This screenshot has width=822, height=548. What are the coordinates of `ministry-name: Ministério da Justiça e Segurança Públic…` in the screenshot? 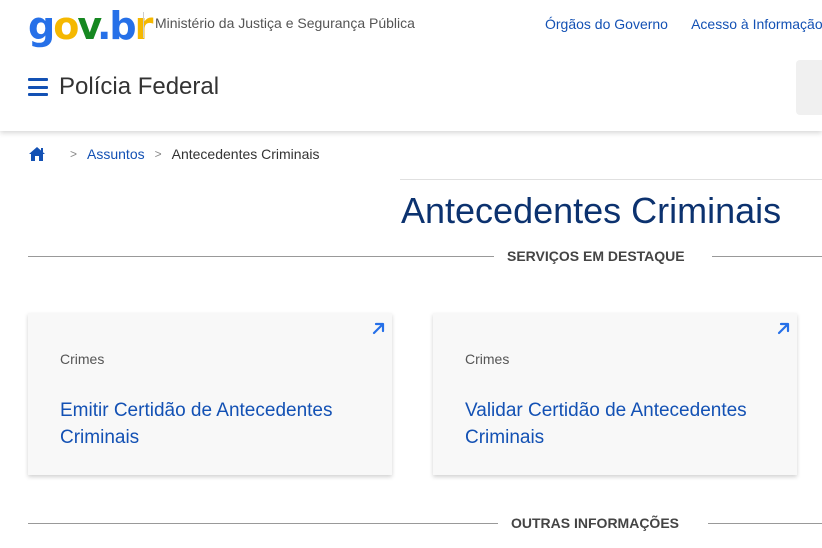 It's located at (285, 23).